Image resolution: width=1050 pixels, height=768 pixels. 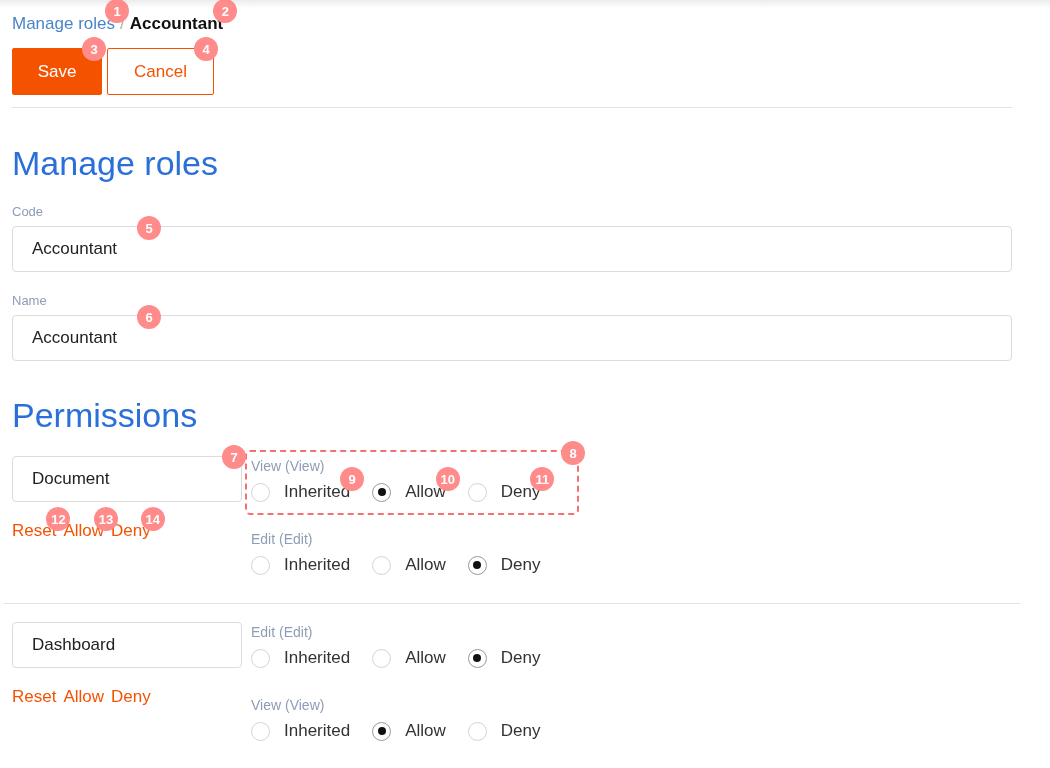 What do you see at coordinates (149, 317) in the screenshot?
I see `number-badge: 6` at bounding box center [149, 317].